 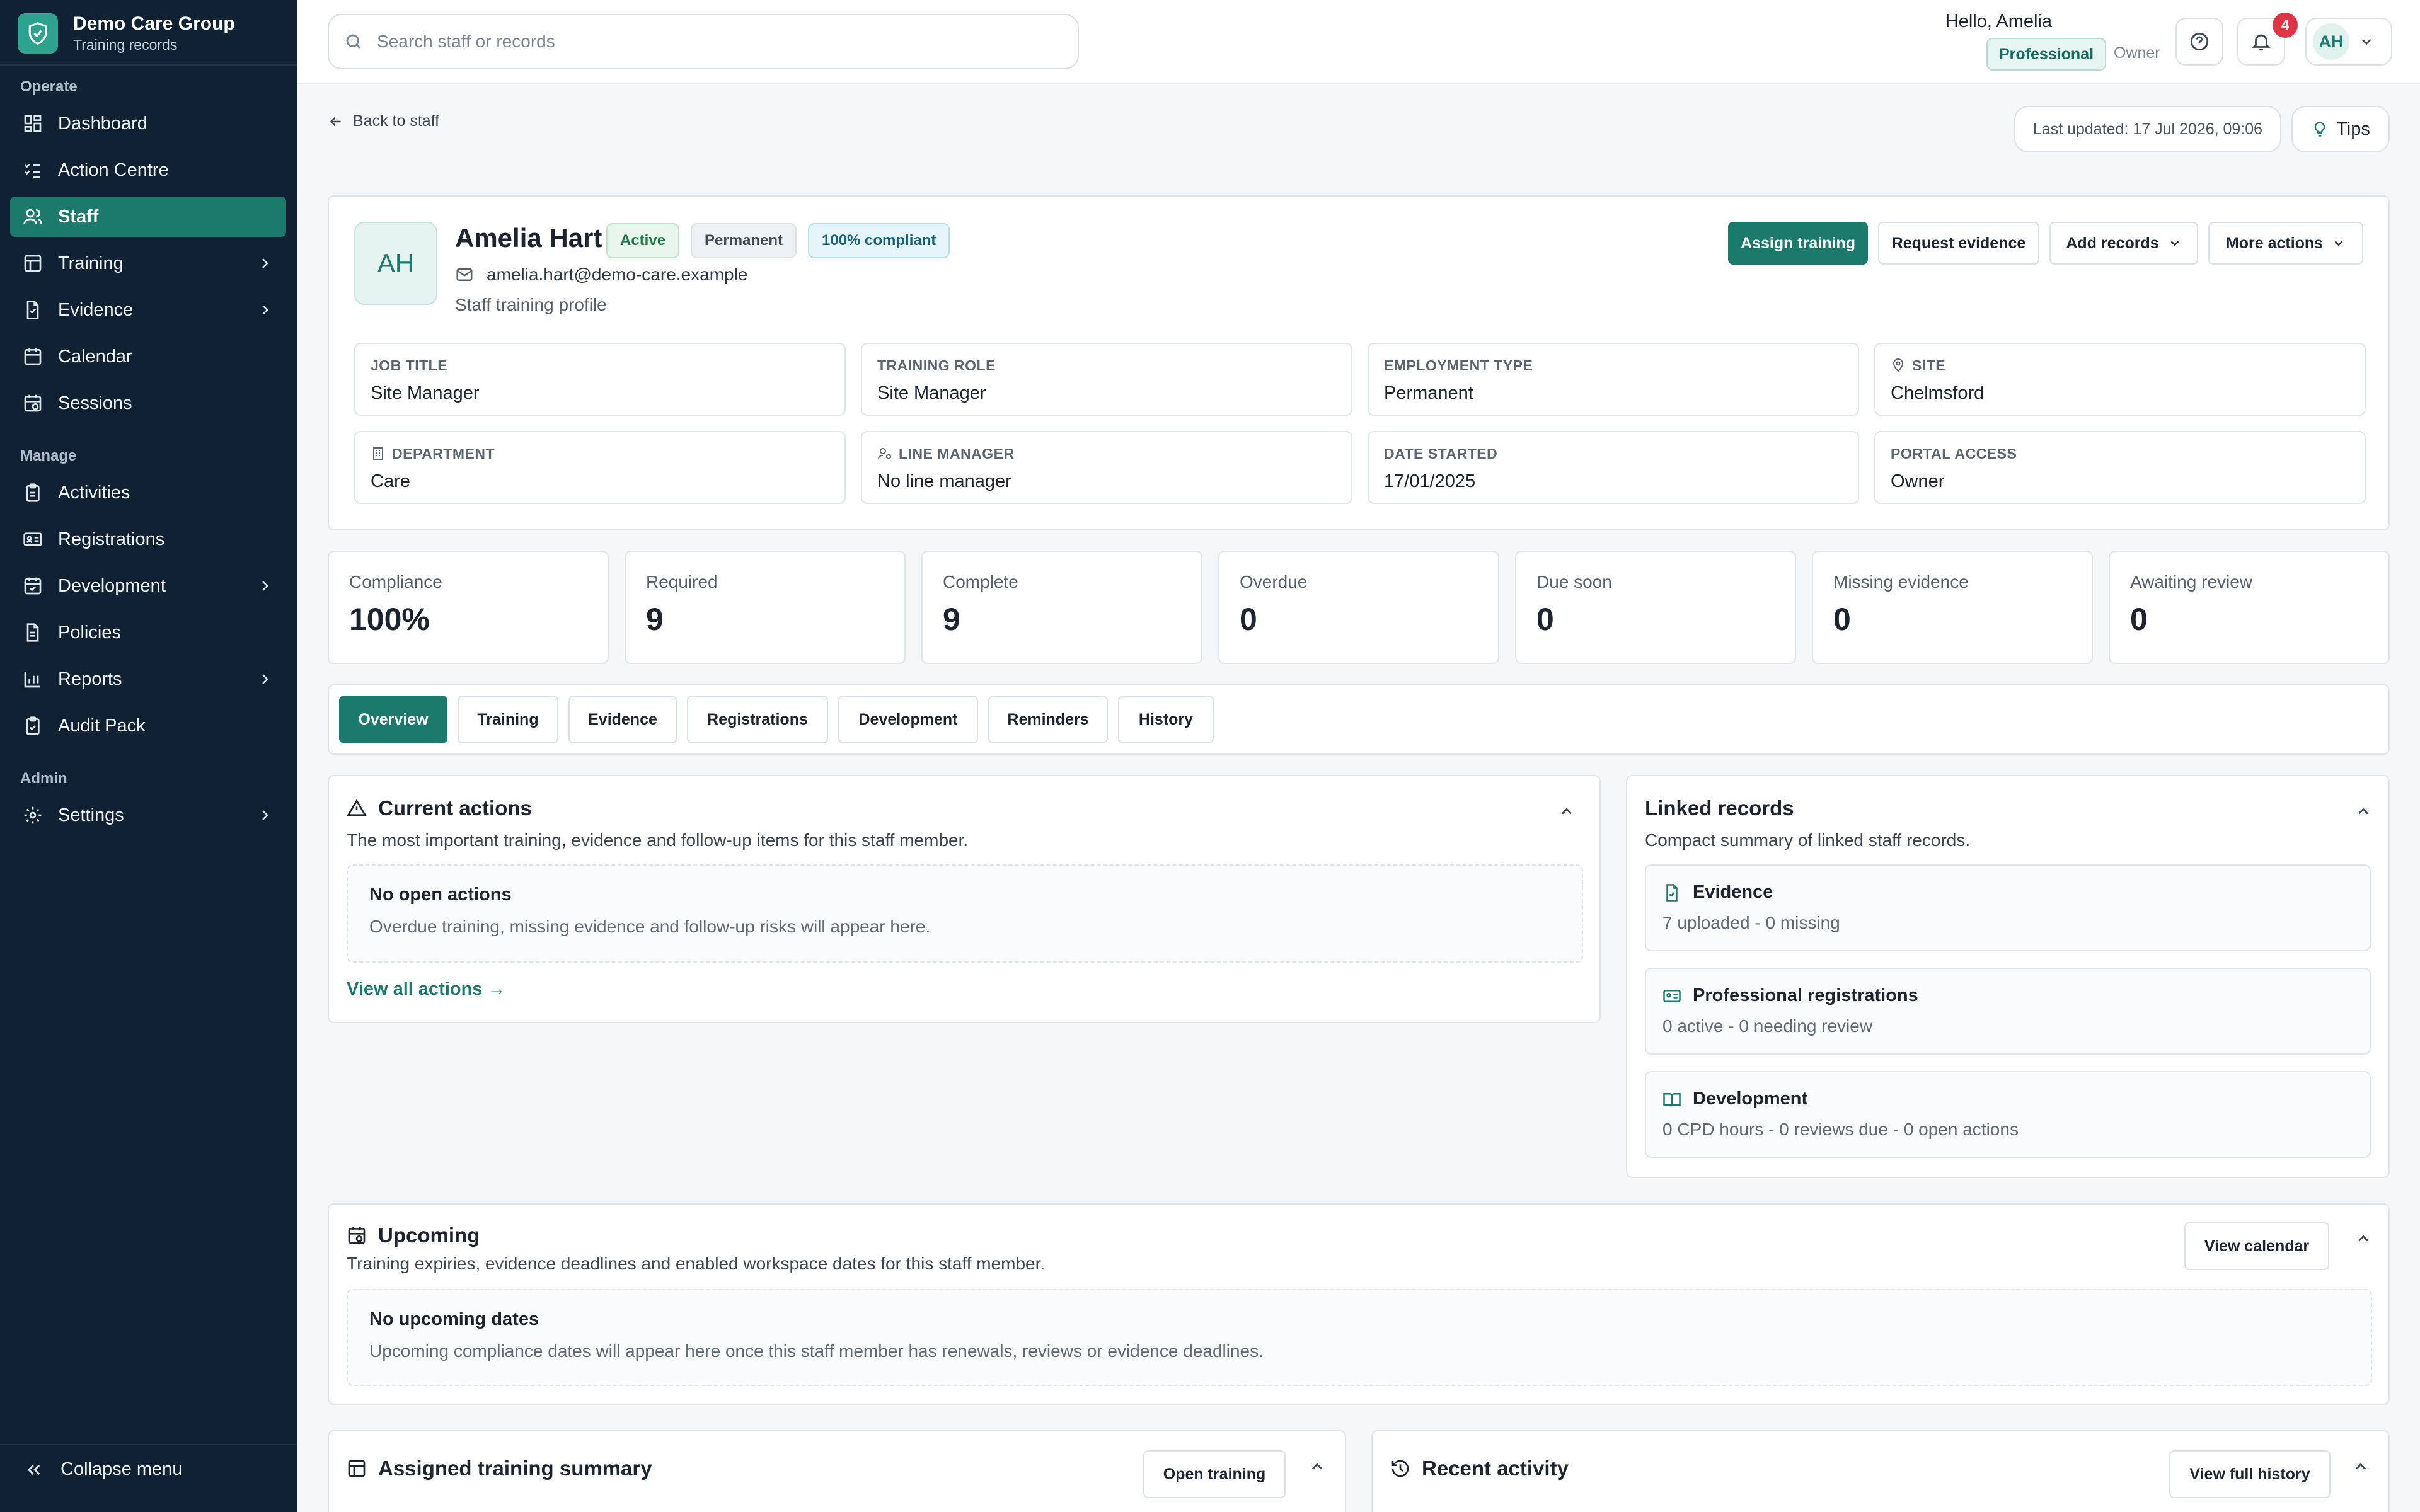 I want to click on recent-activity-heading: Recent activity, so click(x=1479, y=1468).